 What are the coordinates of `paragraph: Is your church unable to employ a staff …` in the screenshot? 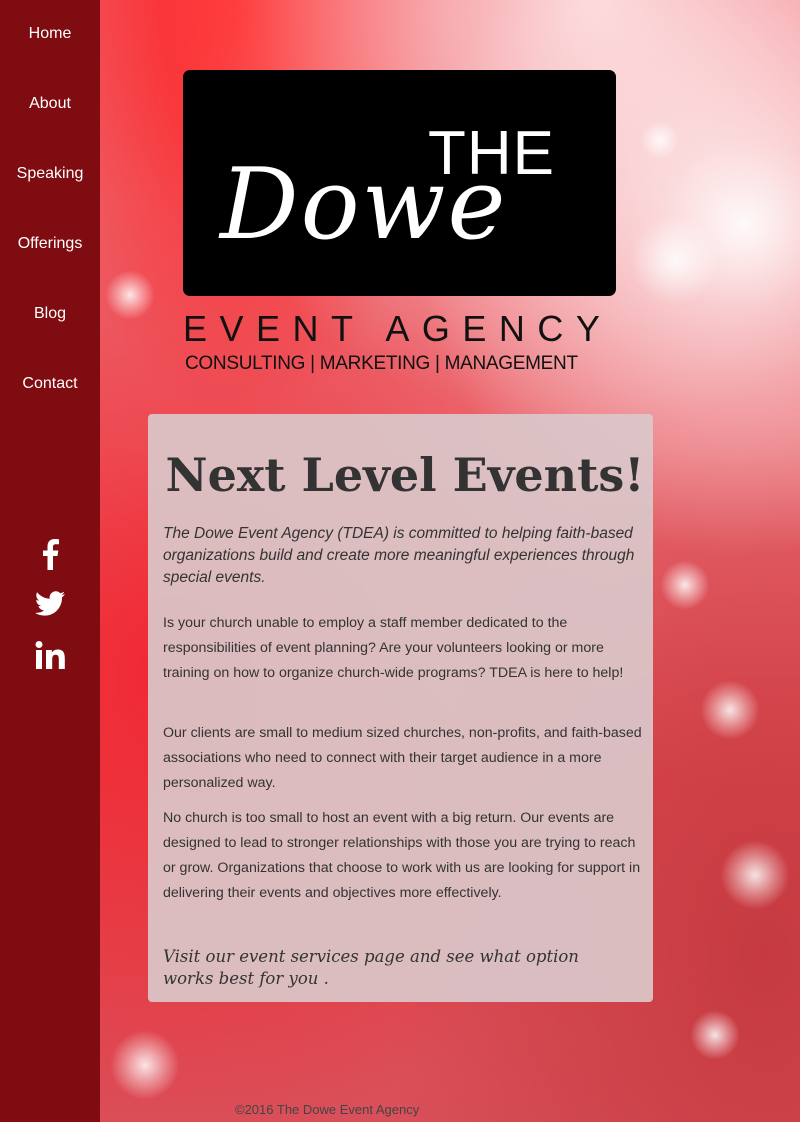 It's located at (393, 648).